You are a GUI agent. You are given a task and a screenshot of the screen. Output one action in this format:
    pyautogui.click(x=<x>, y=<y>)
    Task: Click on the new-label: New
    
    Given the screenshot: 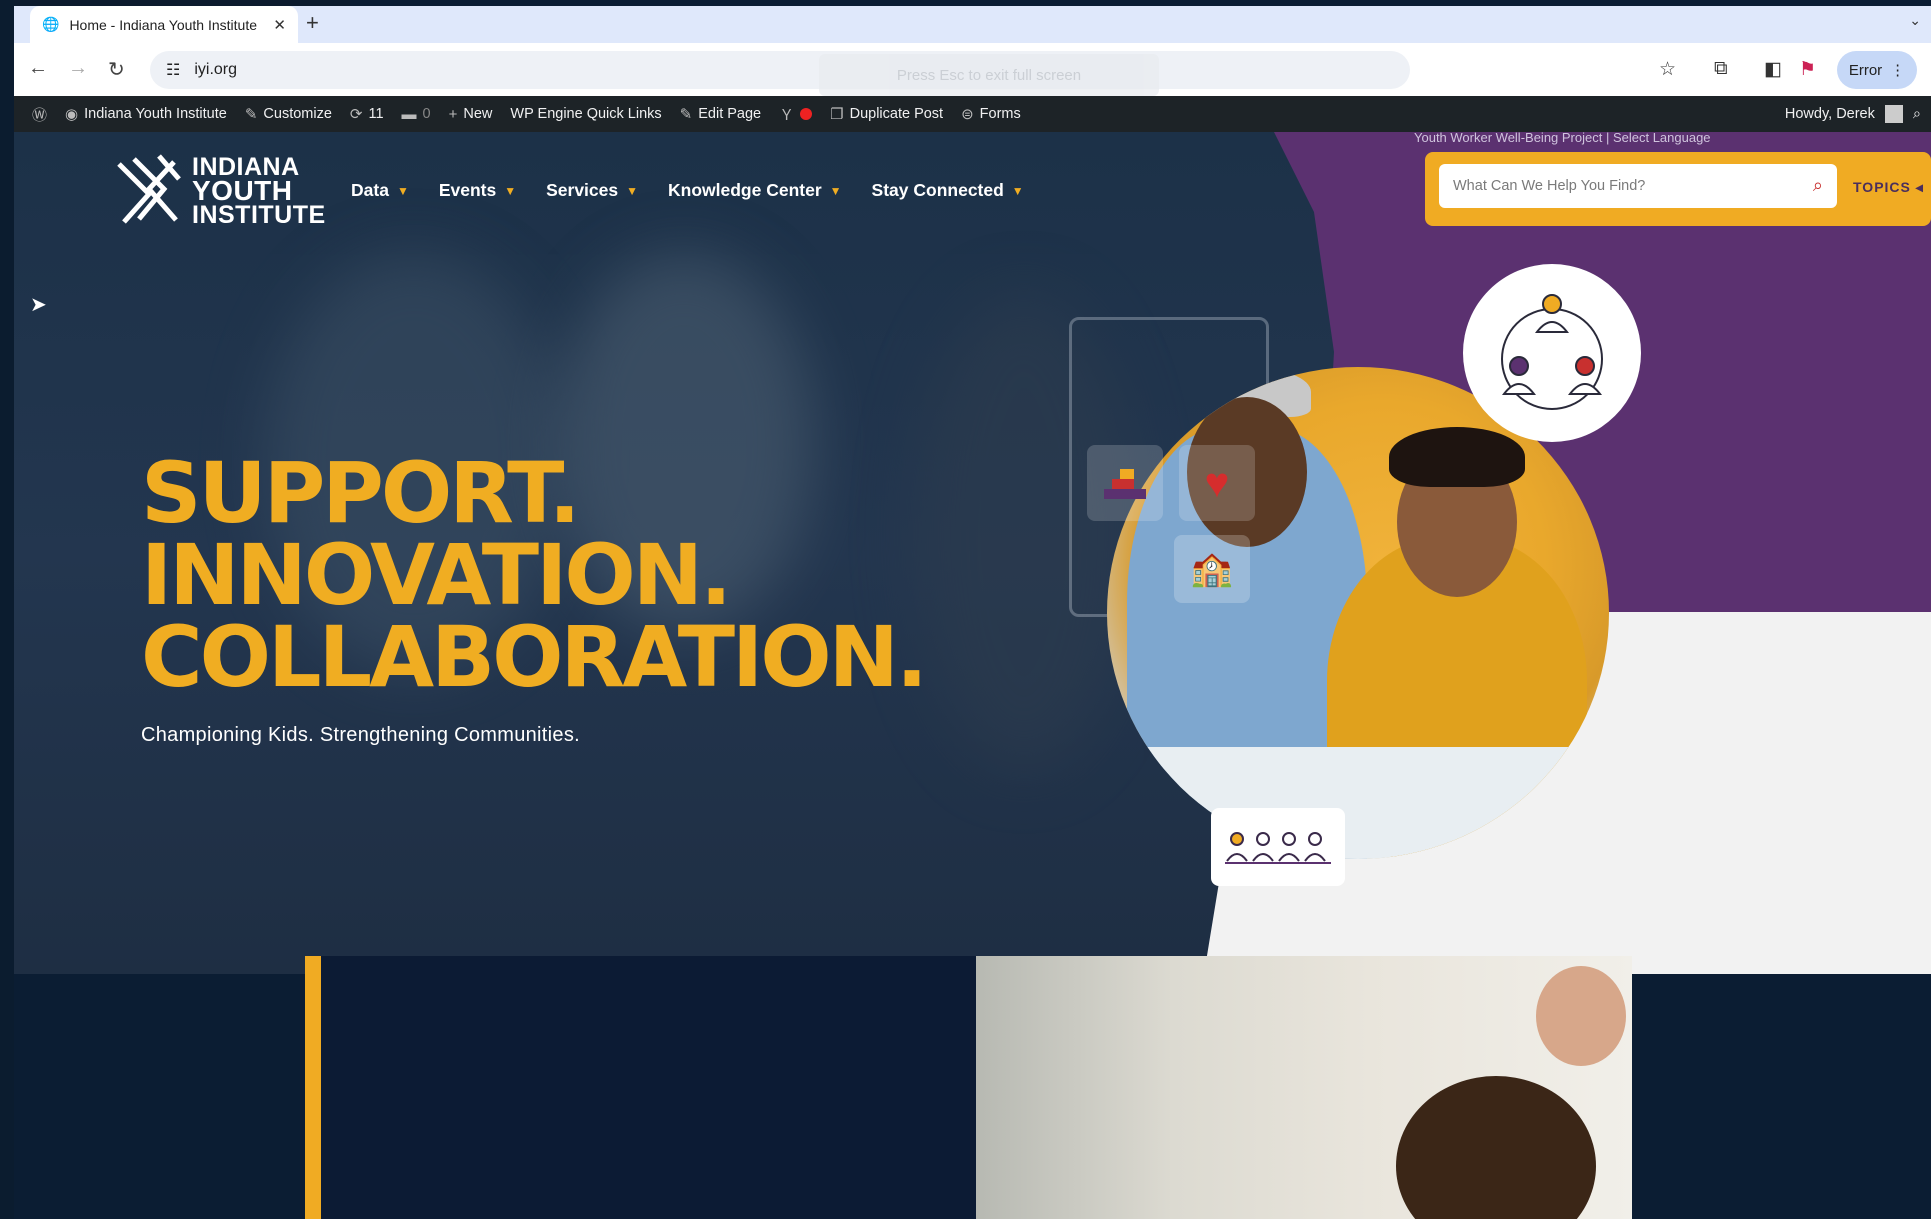 What is the action you would take?
    pyautogui.click(x=478, y=114)
    